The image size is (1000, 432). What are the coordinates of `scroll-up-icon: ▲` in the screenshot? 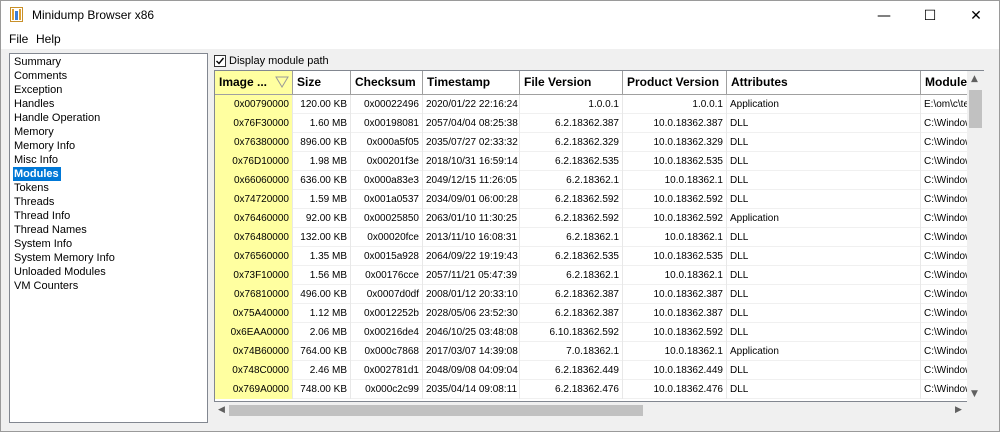 It's located at (974, 79).